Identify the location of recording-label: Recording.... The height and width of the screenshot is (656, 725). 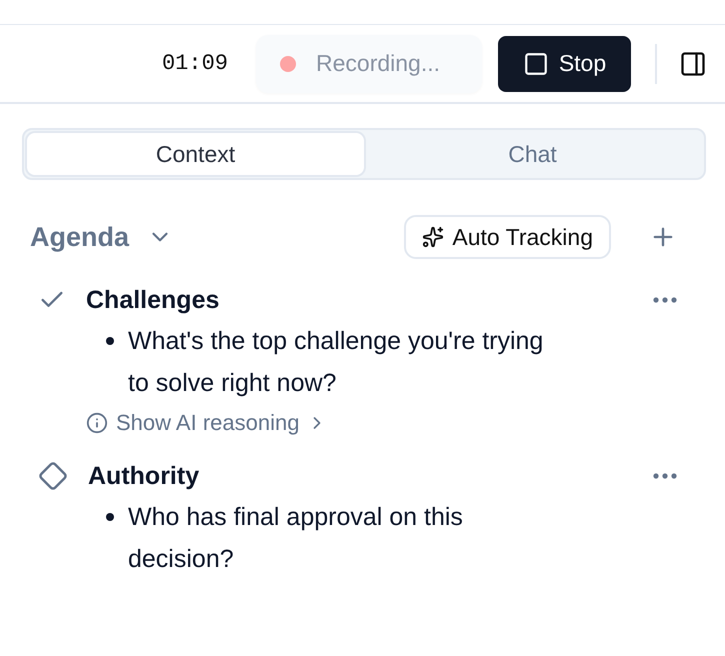
(378, 63).